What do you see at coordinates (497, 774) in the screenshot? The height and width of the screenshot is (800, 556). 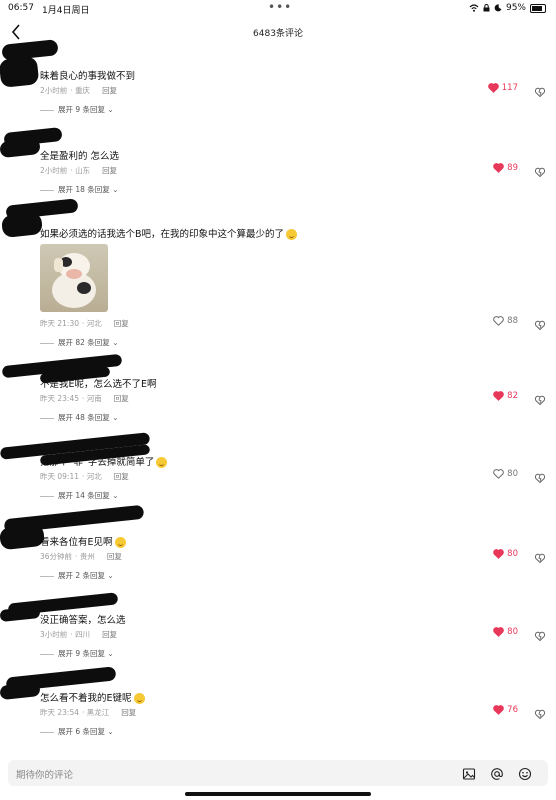 I see `at-icon` at bounding box center [497, 774].